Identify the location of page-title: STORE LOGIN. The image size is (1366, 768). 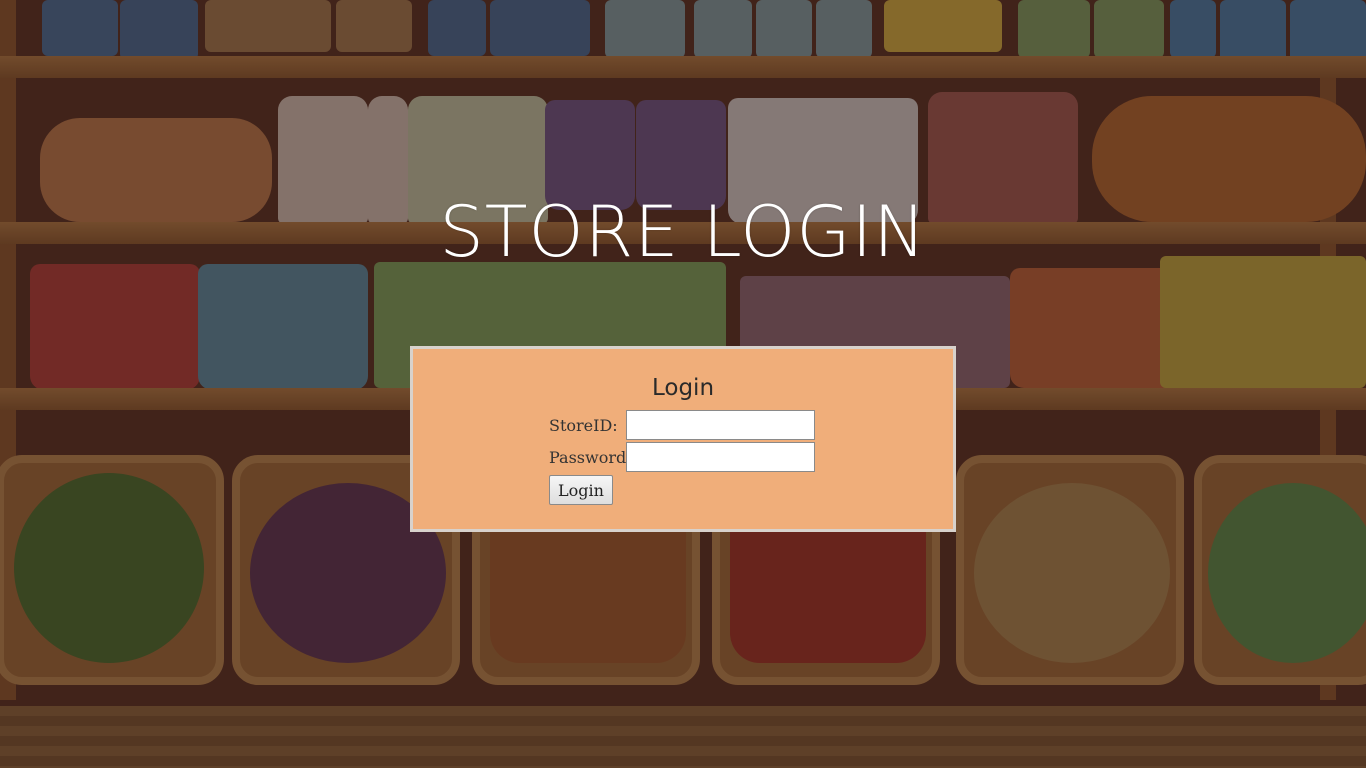
(683, 232).